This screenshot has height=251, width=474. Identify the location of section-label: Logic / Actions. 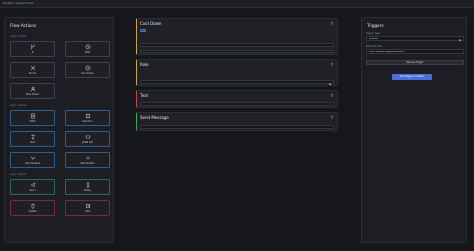
(18, 105).